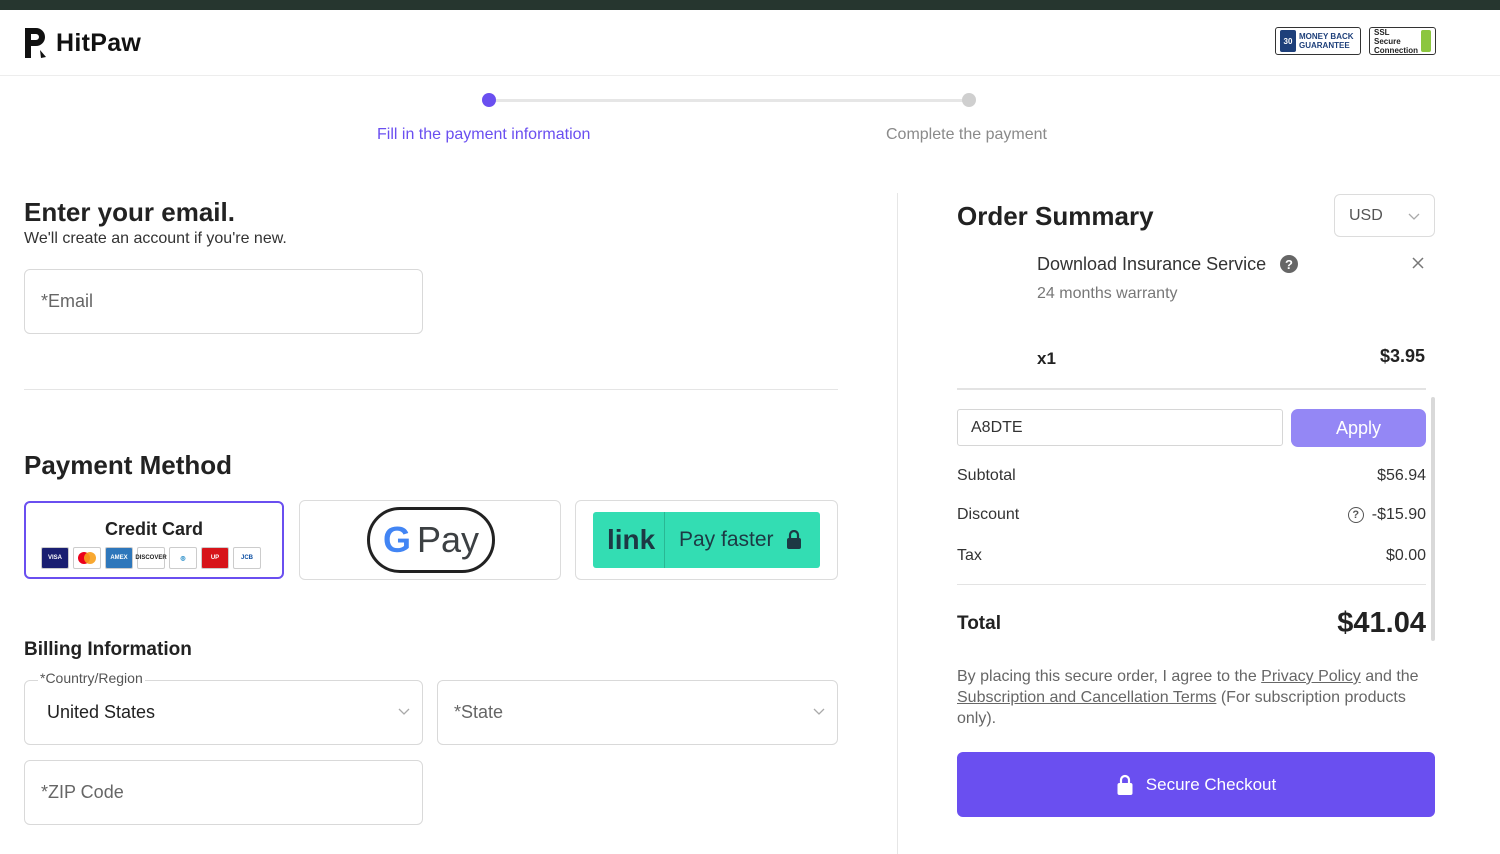 The height and width of the screenshot is (854, 1500). I want to click on summary-scrollbar, so click(1433, 519).